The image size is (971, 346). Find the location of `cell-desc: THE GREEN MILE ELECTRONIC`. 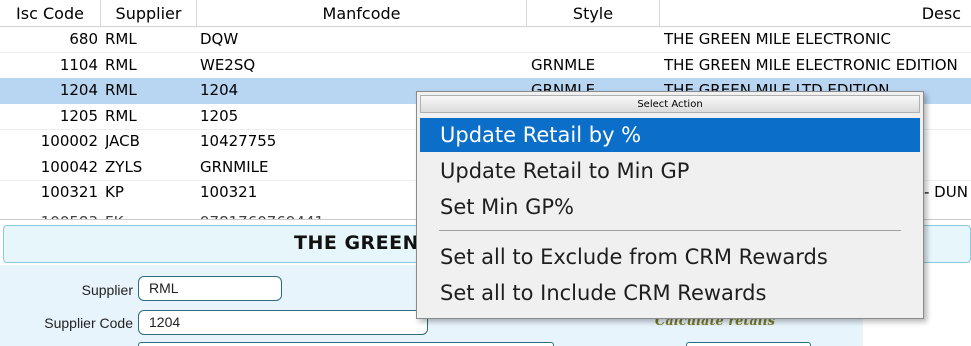

cell-desc: THE GREEN MILE ELECTRONIC is located at coordinates (777, 39).